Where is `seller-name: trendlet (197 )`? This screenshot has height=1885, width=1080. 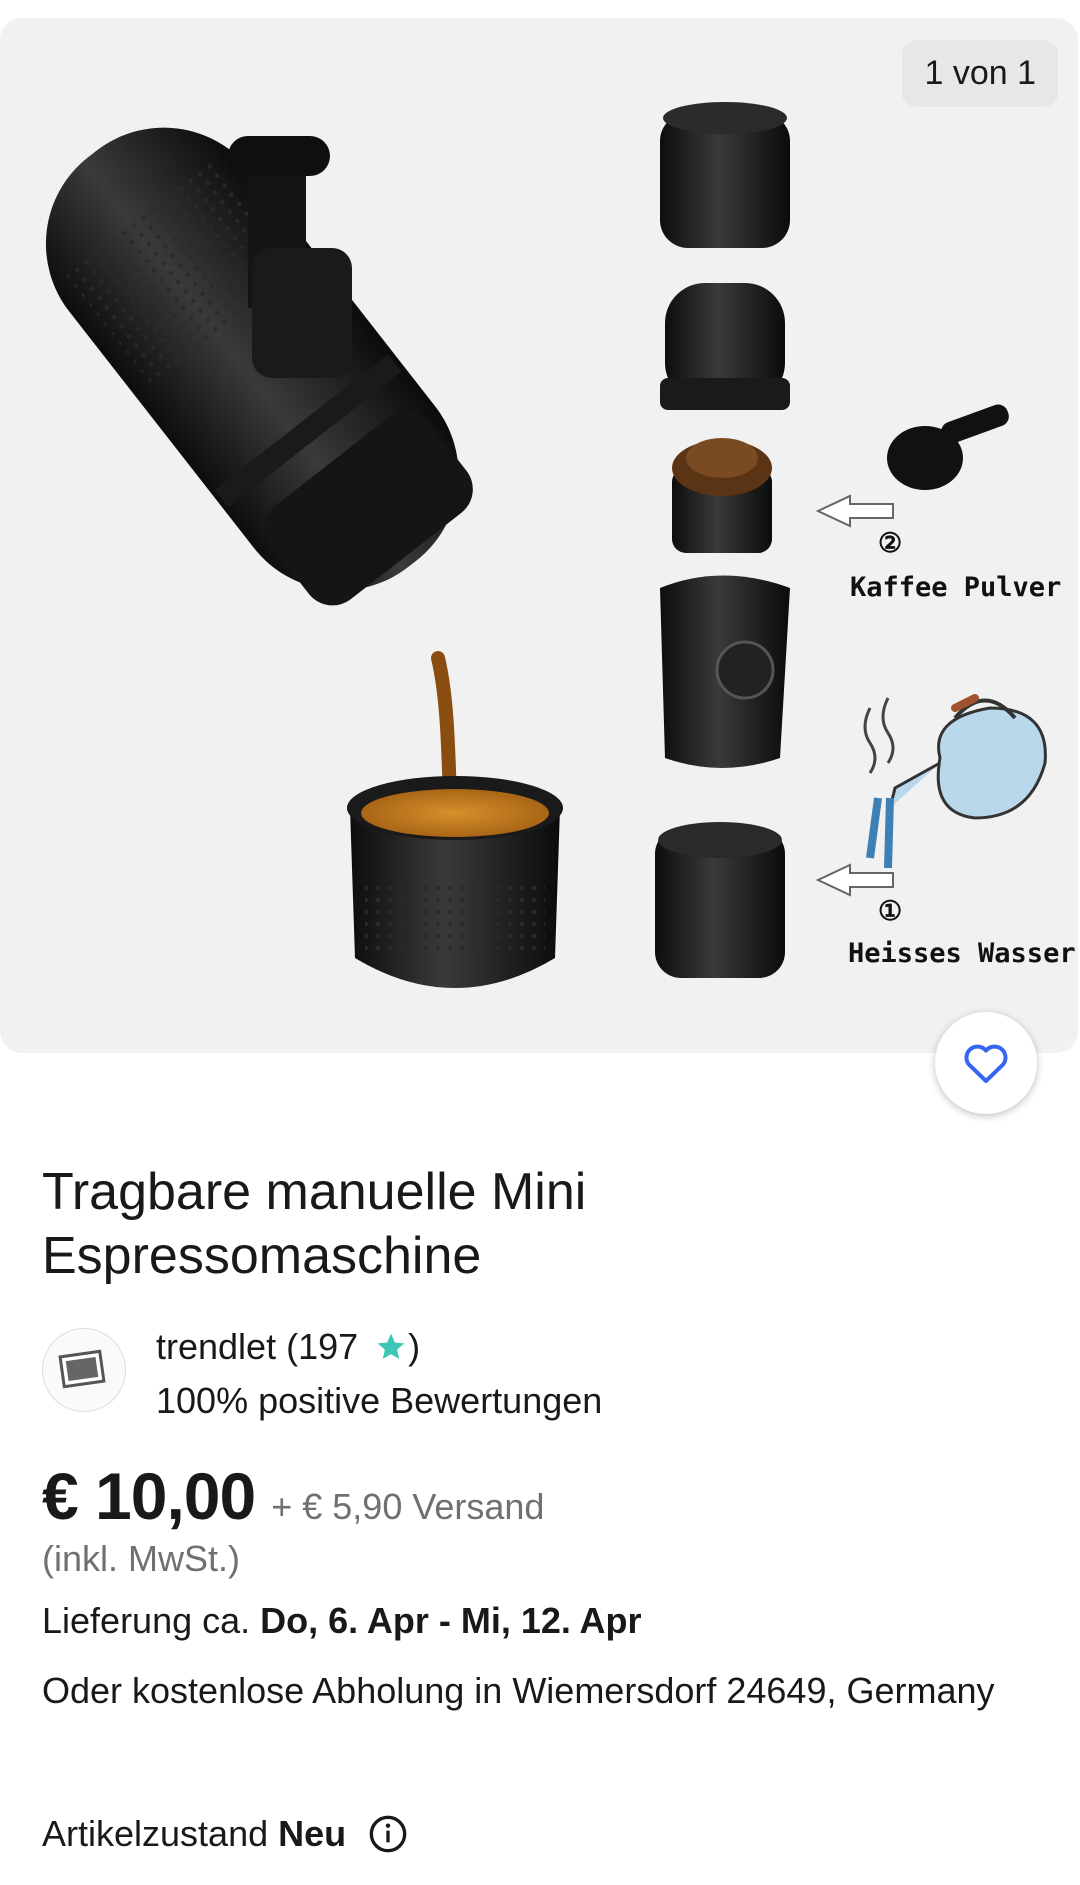 seller-name: trendlet (197 ) is located at coordinates (379, 1347).